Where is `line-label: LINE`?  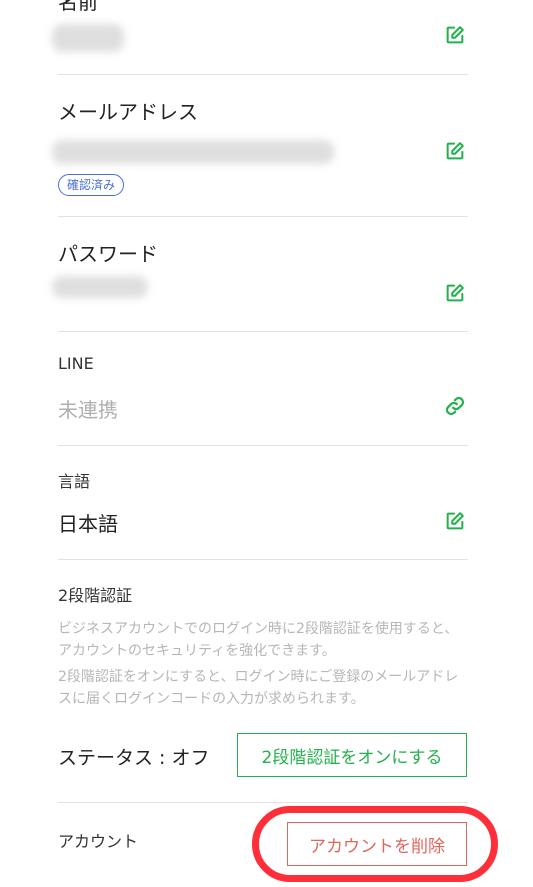 line-label: LINE is located at coordinates (76, 363).